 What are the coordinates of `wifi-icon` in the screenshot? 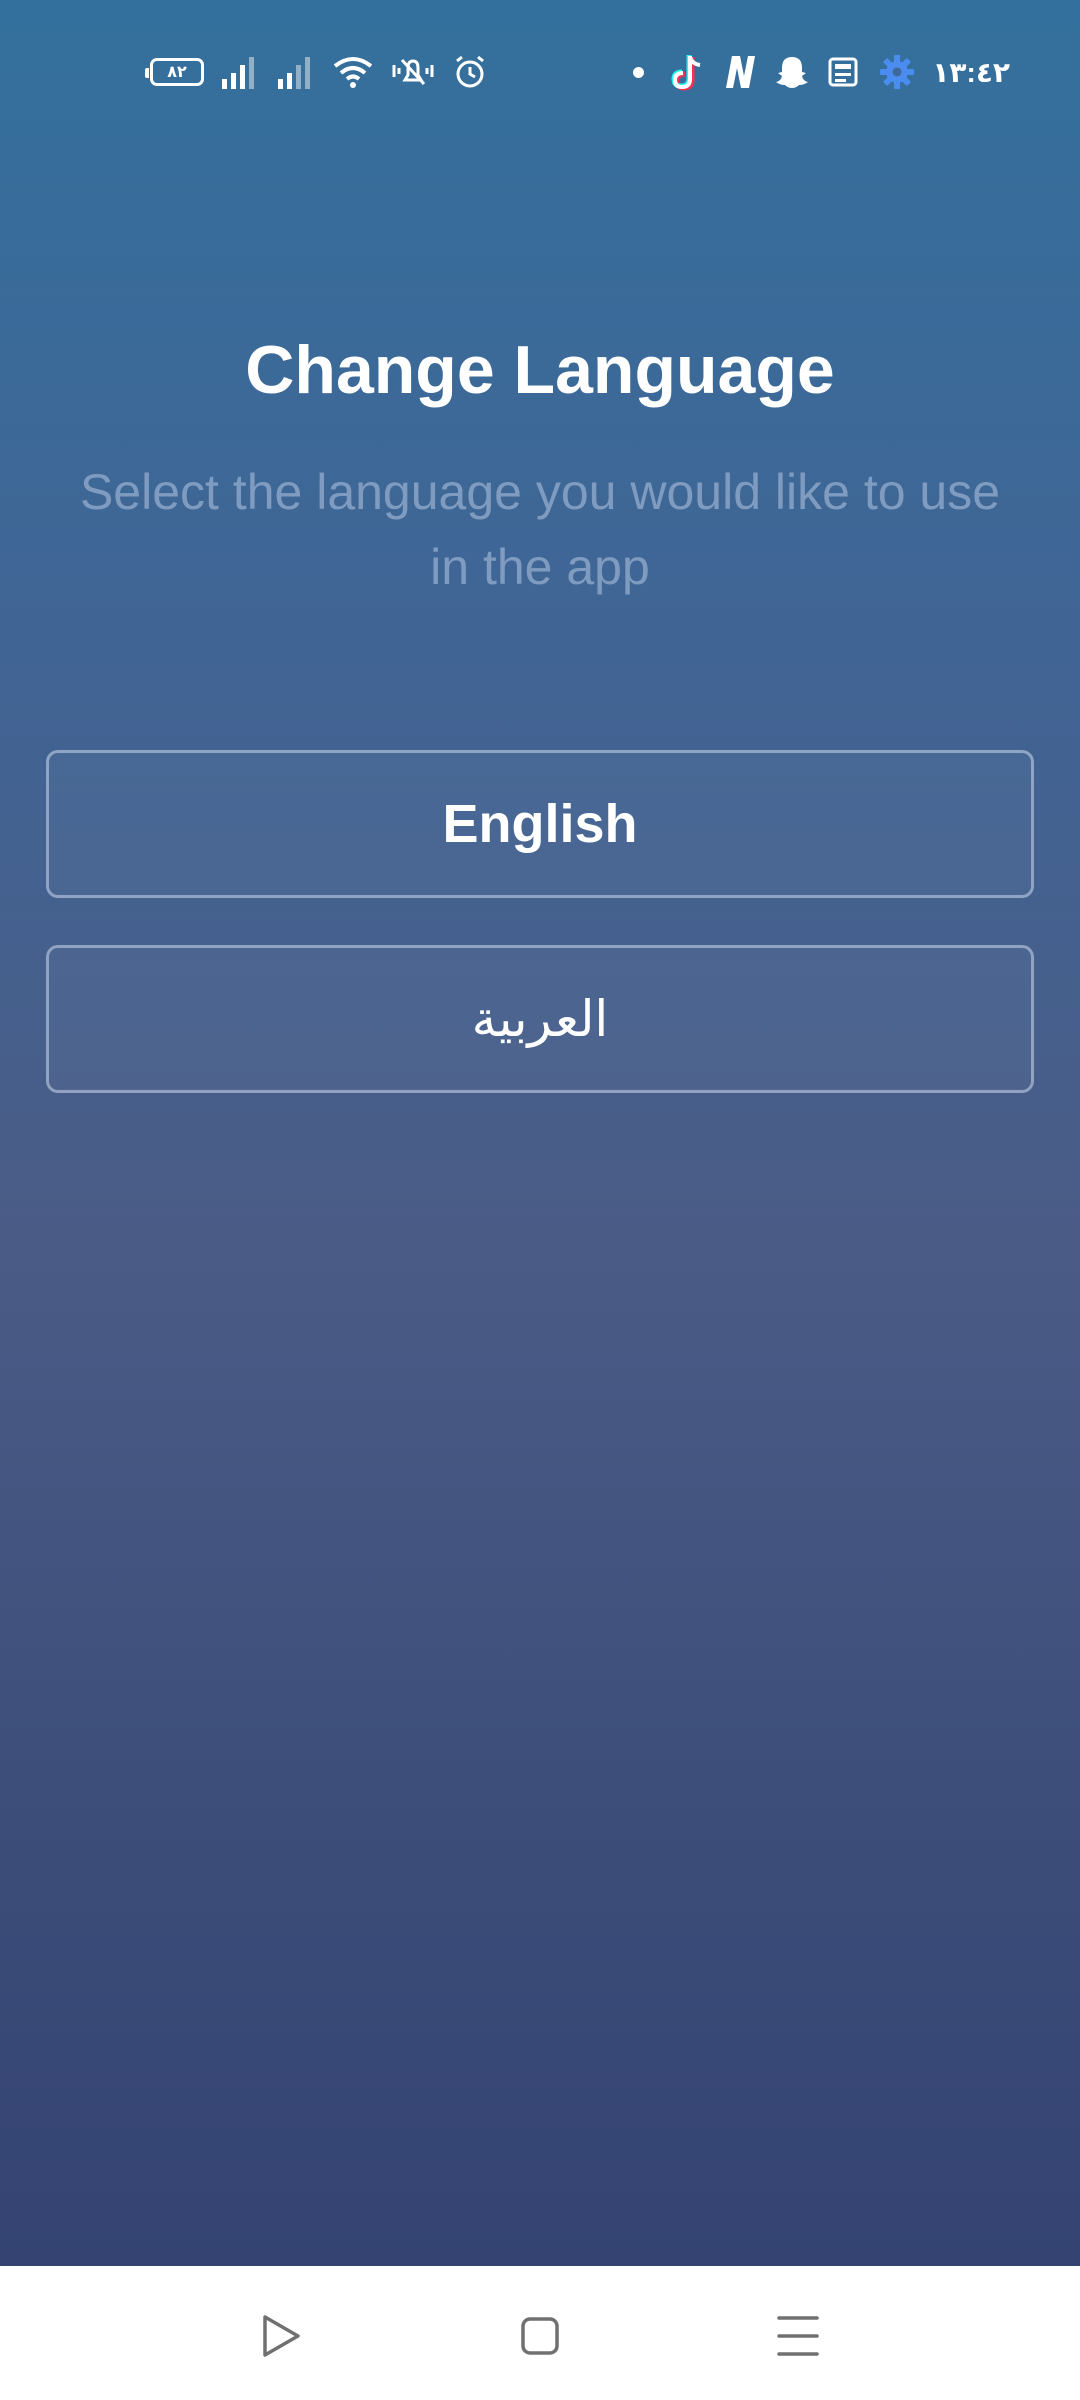 It's located at (353, 72).